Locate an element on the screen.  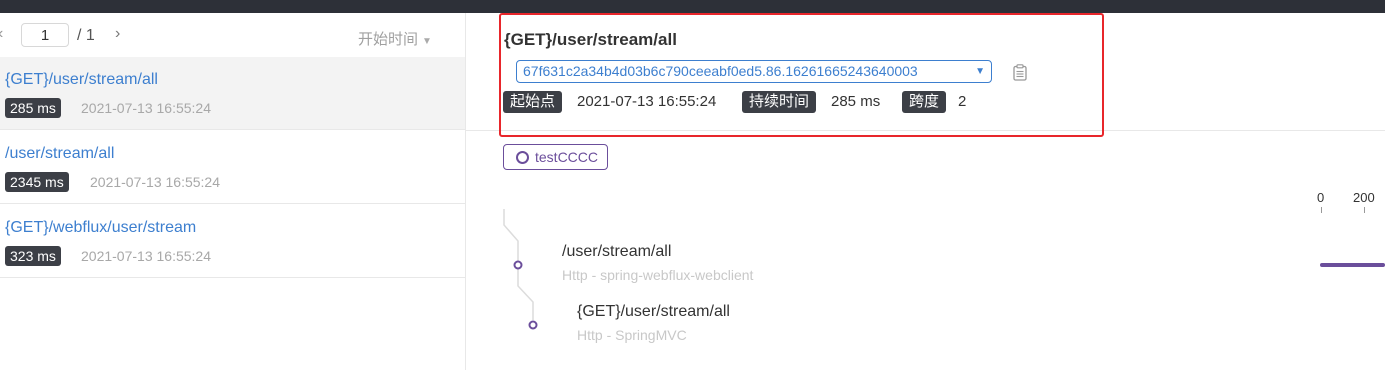
pagination: ‹ 1 / 1 › 开始时间▼ is located at coordinates (232, 35).